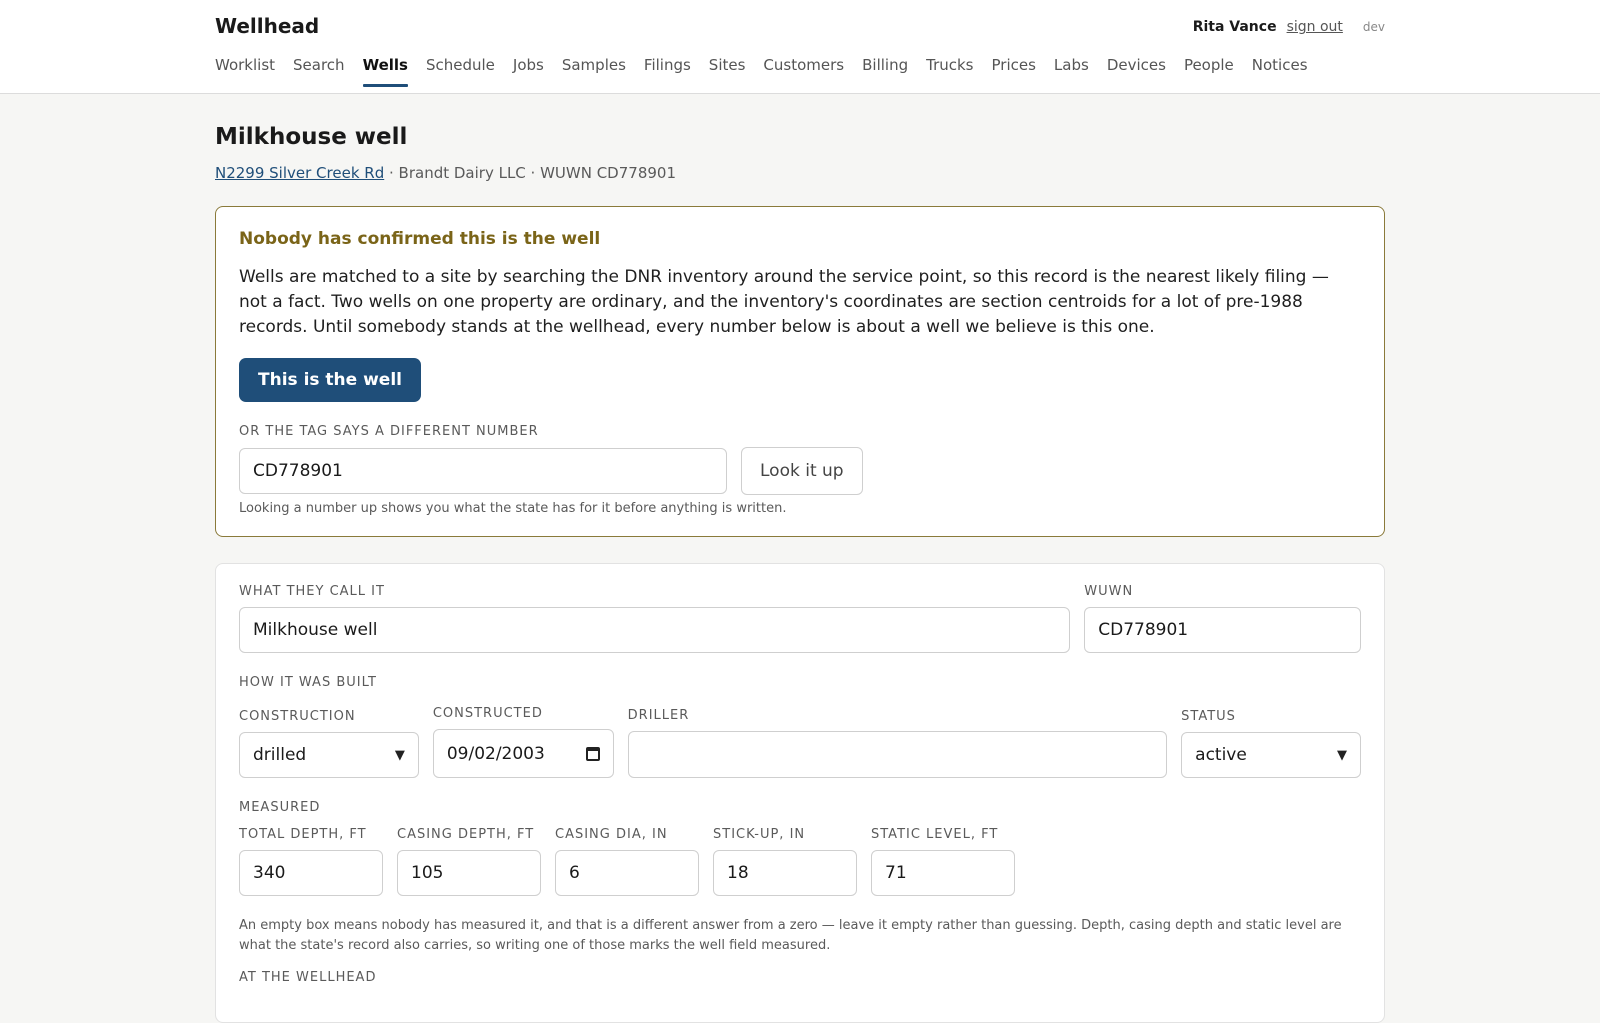 This screenshot has height=1023, width=1600. I want to click on tab-samples: Samples, so click(594, 71).